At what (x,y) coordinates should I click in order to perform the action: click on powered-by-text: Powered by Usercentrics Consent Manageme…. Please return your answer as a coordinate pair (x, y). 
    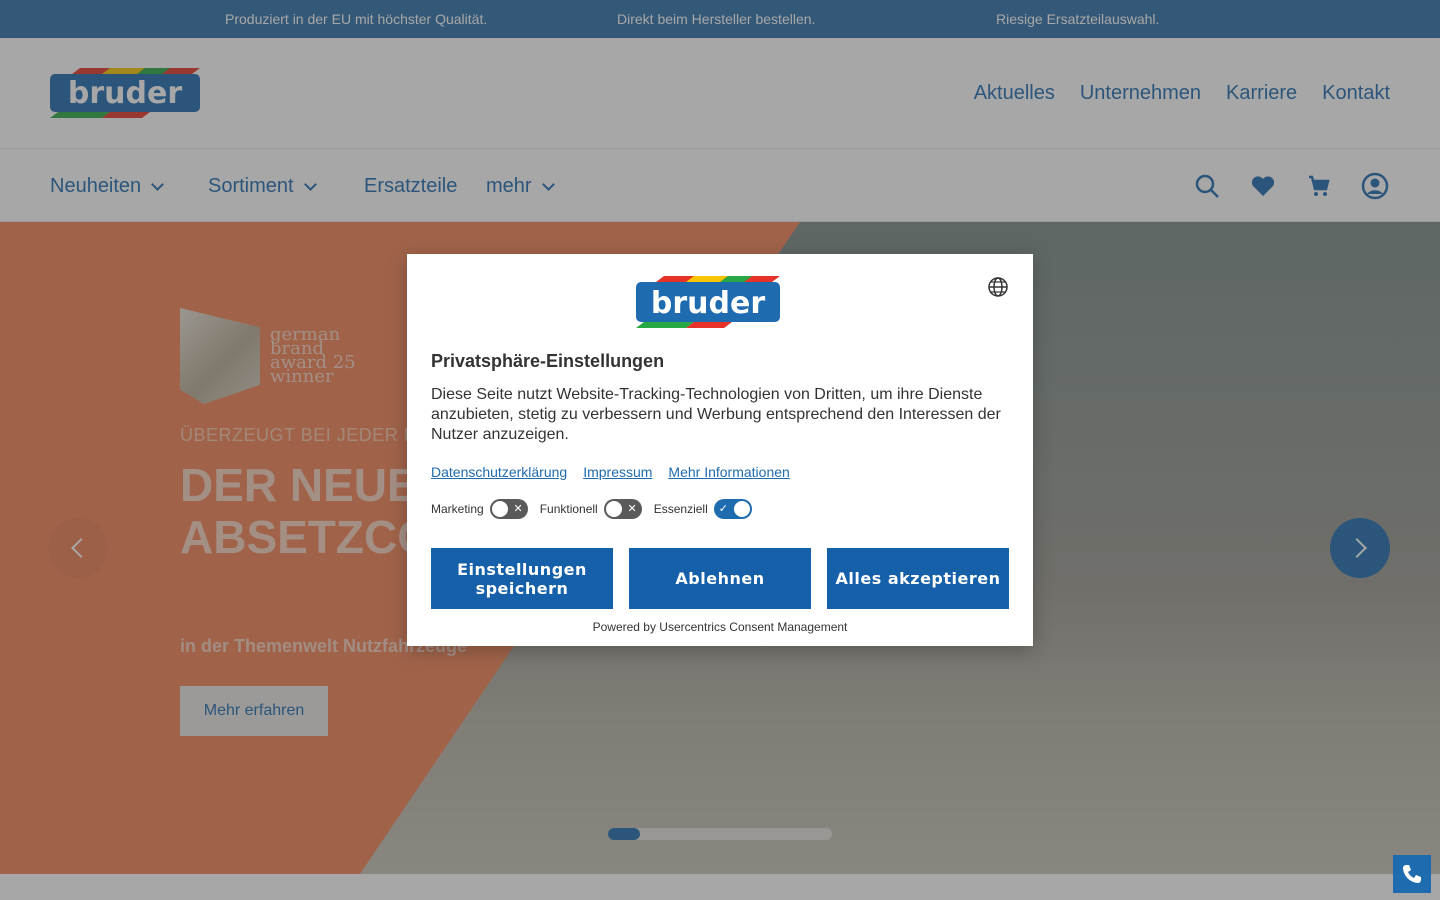
    Looking at the image, I should click on (720, 627).